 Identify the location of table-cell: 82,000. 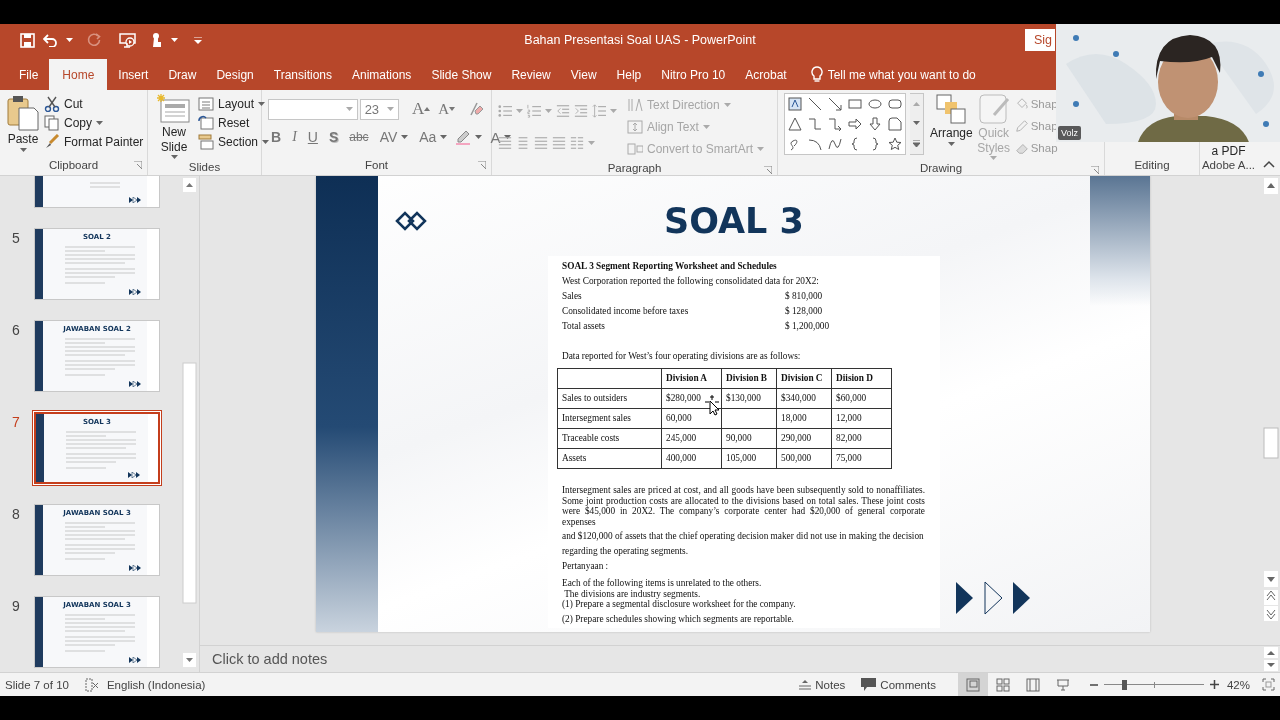
(861, 438).